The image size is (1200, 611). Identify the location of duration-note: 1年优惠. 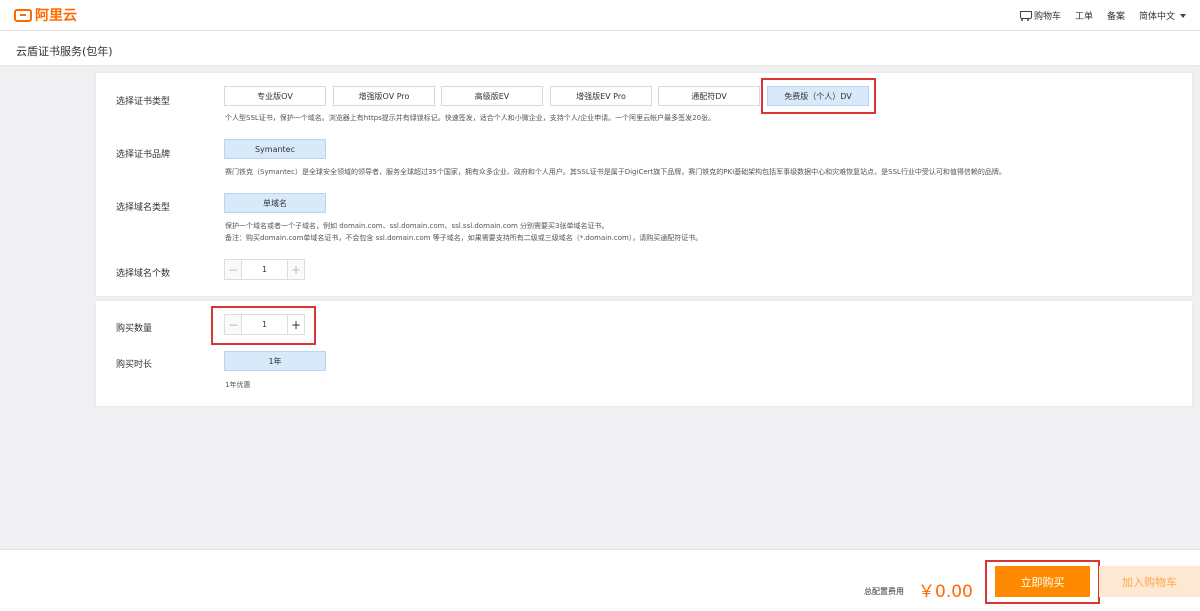
(238, 385).